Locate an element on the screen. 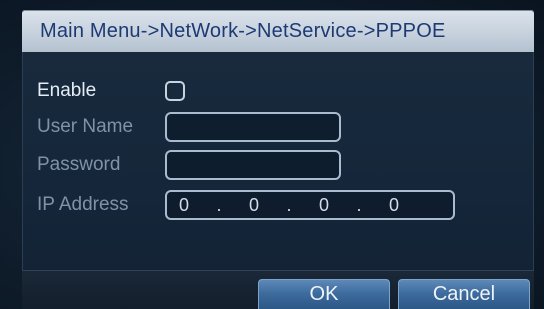  password-field is located at coordinates (253, 165).